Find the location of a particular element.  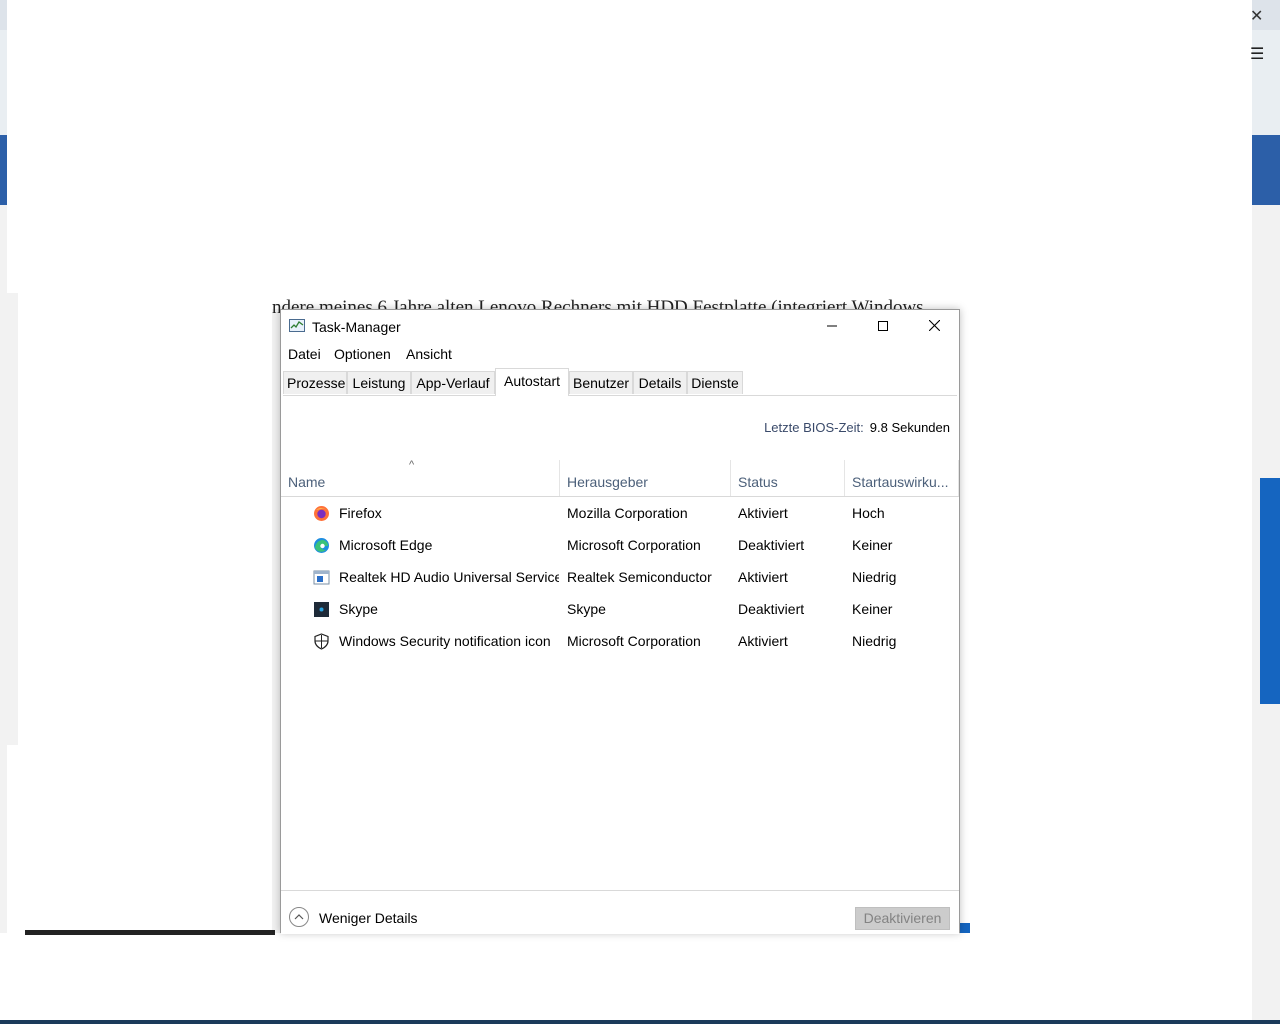

deactivate-button: Deaktivieren is located at coordinates (902, 918).